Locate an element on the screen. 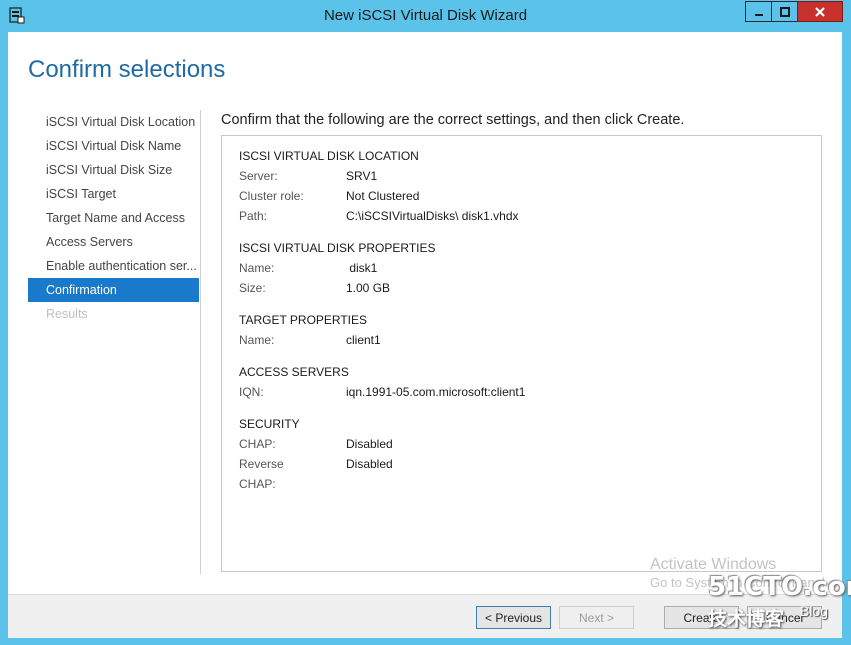  value-iqn: iqn.1991-05.com.microsoft:client1 is located at coordinates (436, 392).